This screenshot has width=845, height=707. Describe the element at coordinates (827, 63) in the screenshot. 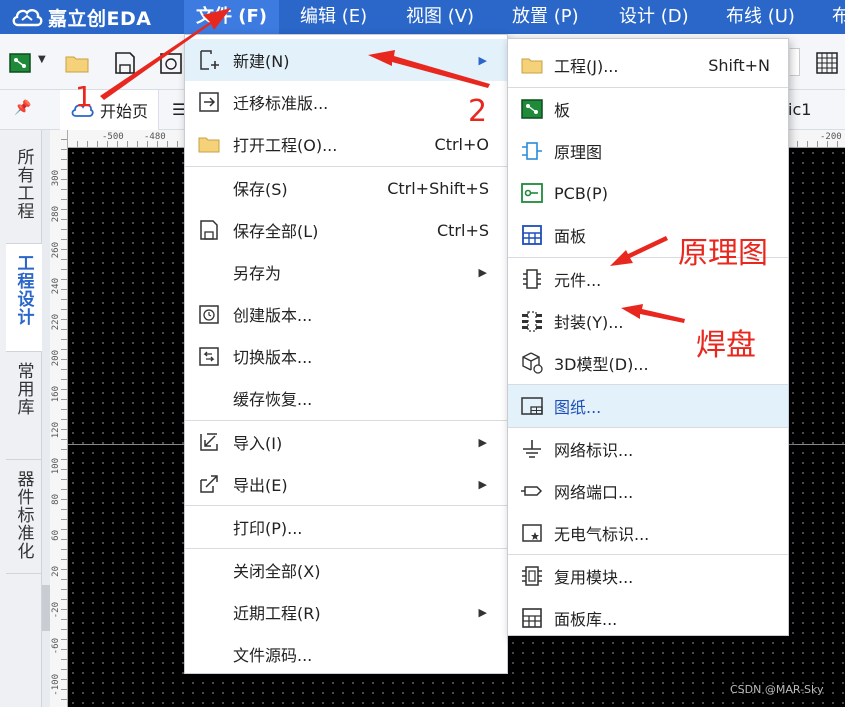

I see `grid-icon` at that location.